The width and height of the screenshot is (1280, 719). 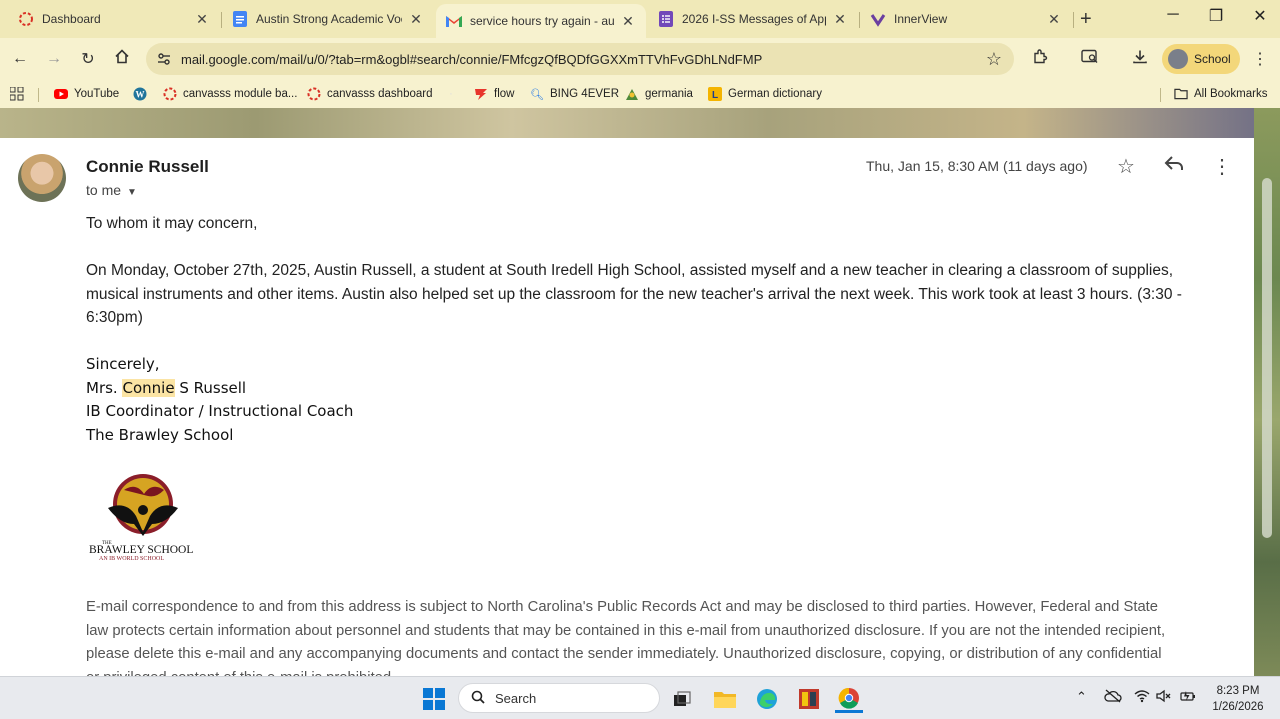 I want to click on app-icon, so click(x=809, y=699).